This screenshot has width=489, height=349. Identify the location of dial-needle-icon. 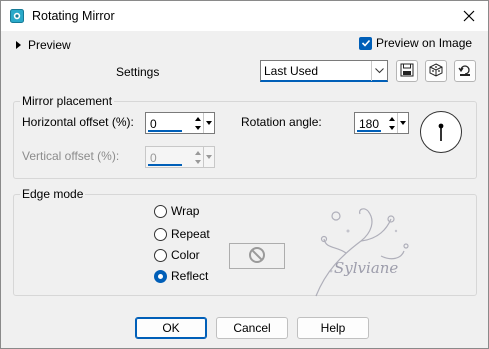
(441, 132).